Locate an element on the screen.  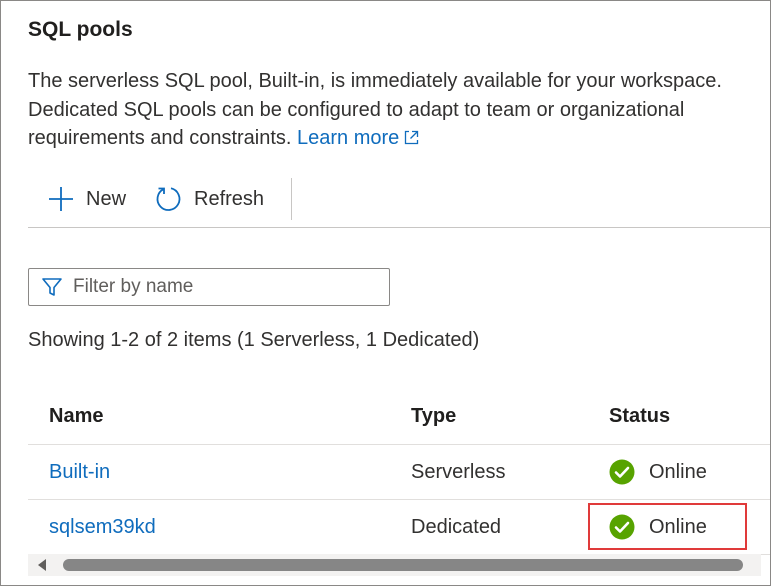
pool-name-link: sqlsem39kd is located at coordinates (102, 527).